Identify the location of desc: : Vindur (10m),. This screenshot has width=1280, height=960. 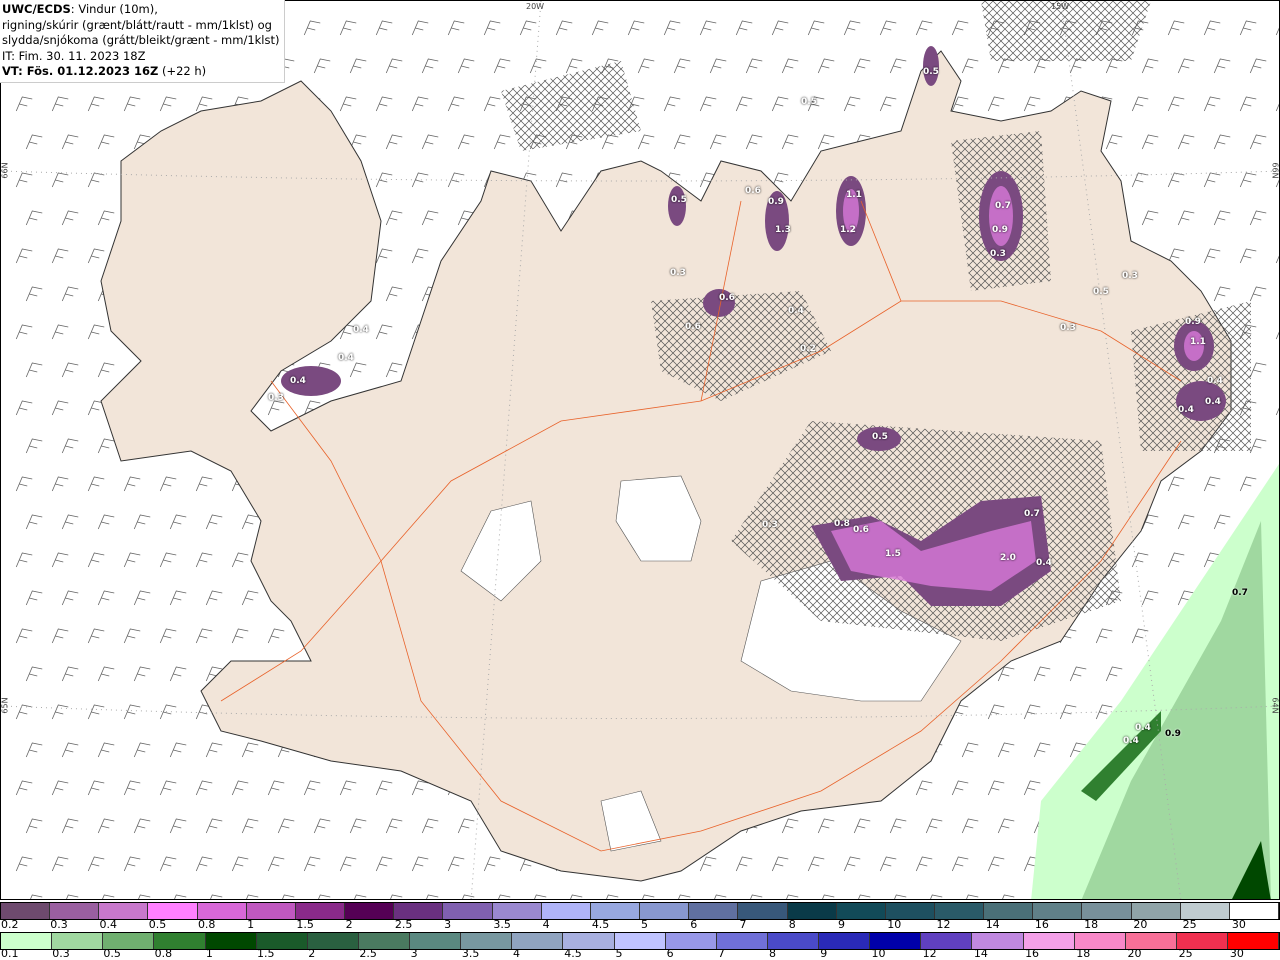
(114, 9).